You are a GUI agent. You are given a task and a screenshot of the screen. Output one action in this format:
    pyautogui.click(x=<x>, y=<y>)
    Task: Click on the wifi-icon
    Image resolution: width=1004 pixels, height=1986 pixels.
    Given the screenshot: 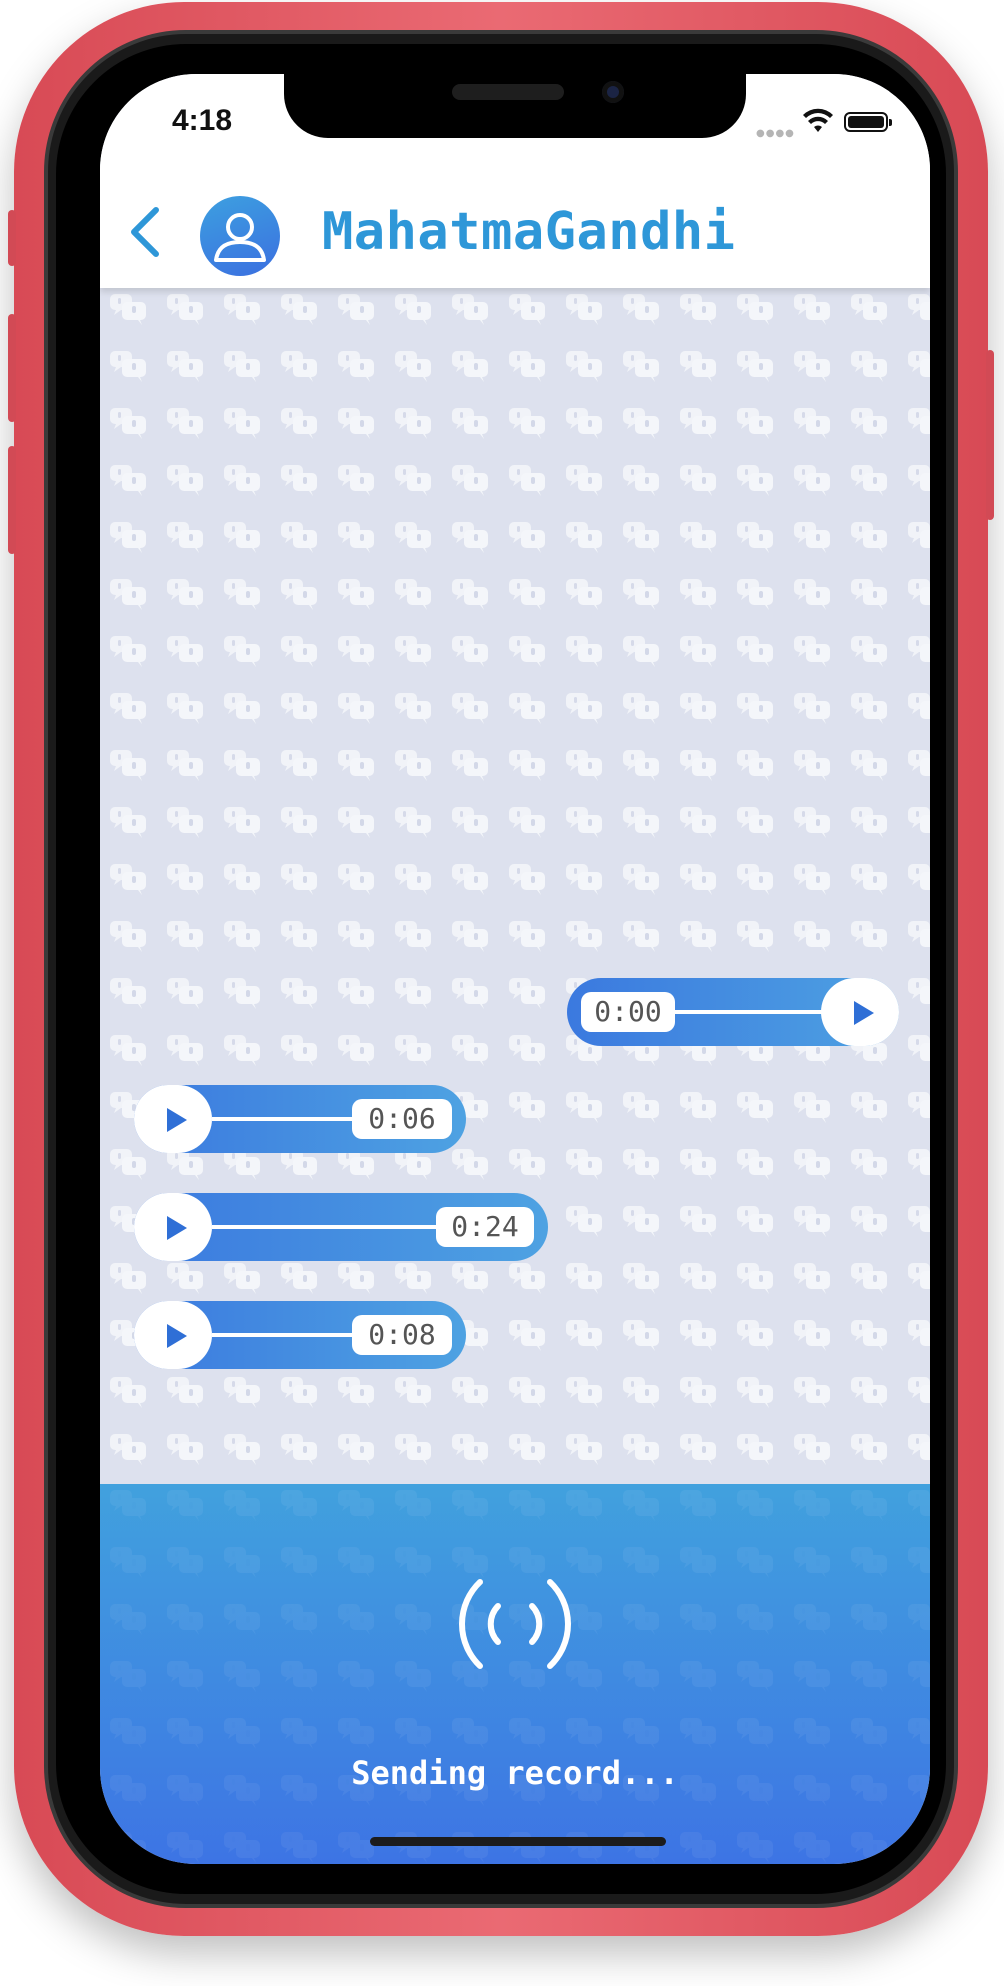 What is the action you would take?
    pyautogui.click(x=818, y=120)
    